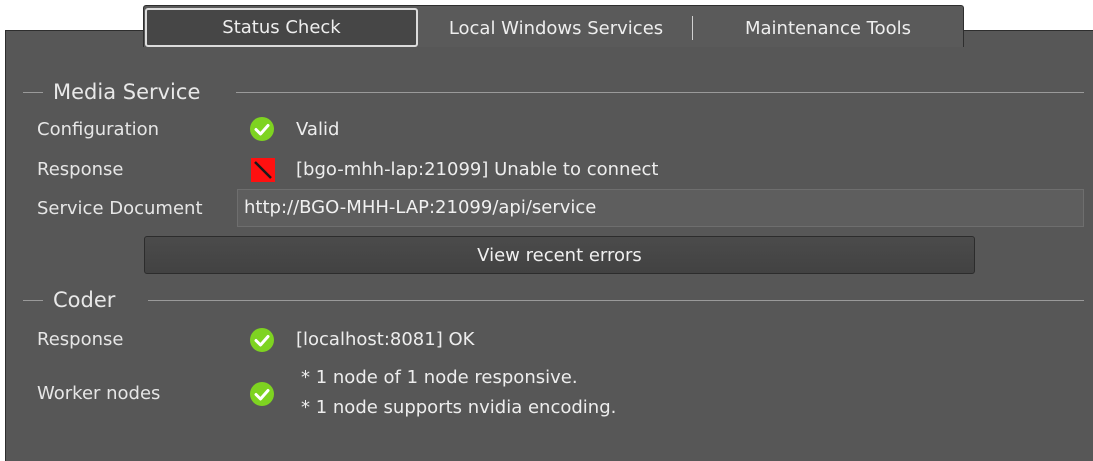 This screenshot has width=1093, height=461. What do you see at coordinates (459, 407) in the screenshot?
I see `worker-nodes-line-2: * 1 node supports nvidia encoding.` at bounding box center [459, 407].